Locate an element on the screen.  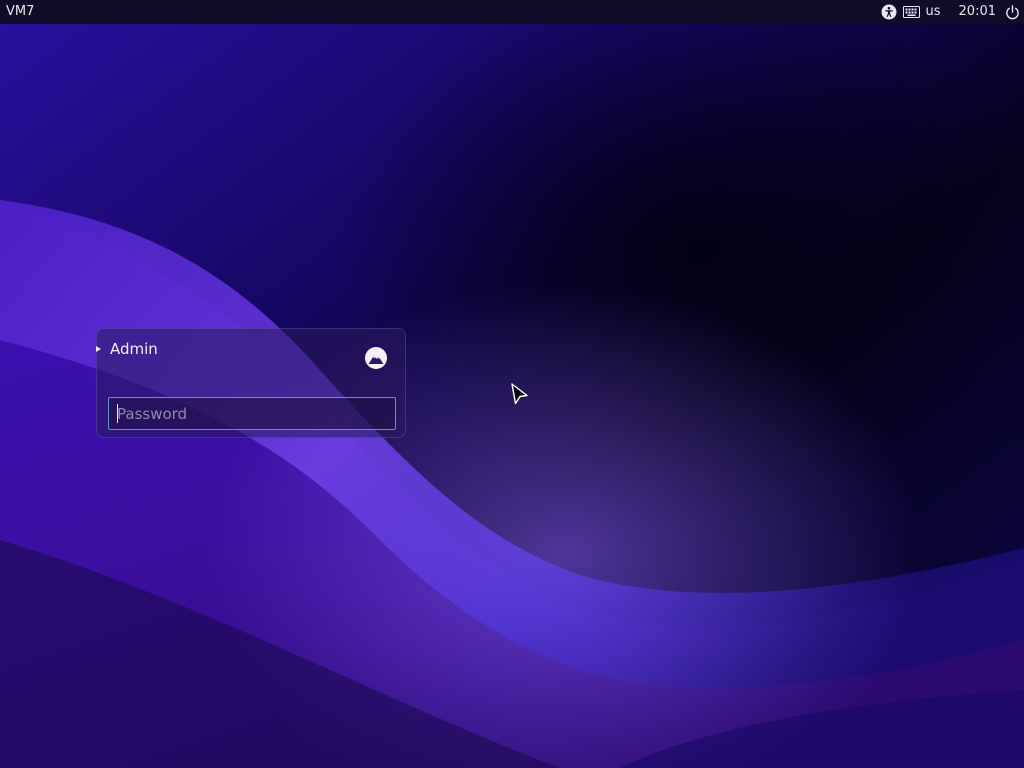
session-icon is located at coordinates (376, 358).